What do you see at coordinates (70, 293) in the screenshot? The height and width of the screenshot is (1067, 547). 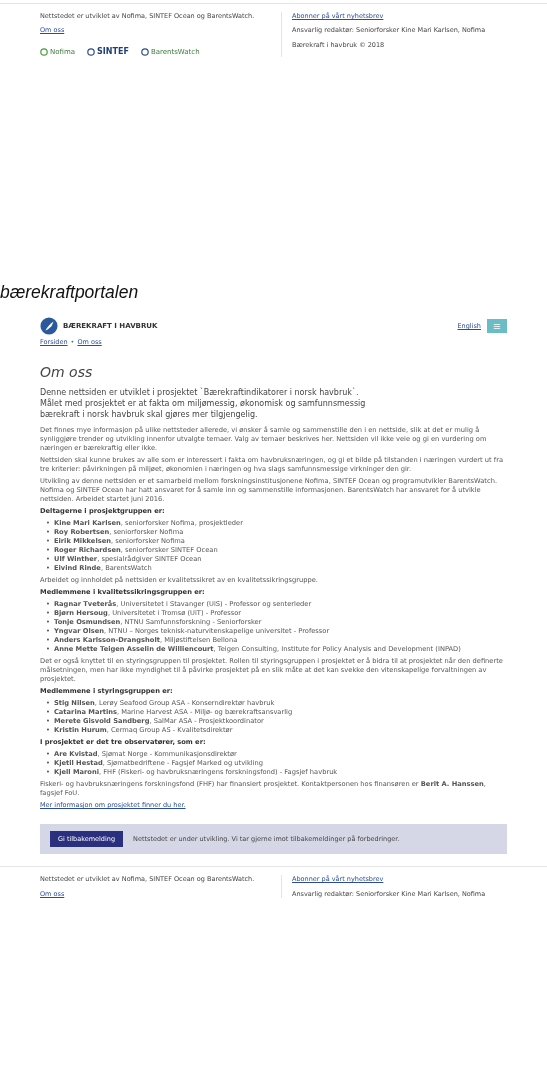 I see `figure-caption: bærekraftportalen` at bounding box center [70, 293].